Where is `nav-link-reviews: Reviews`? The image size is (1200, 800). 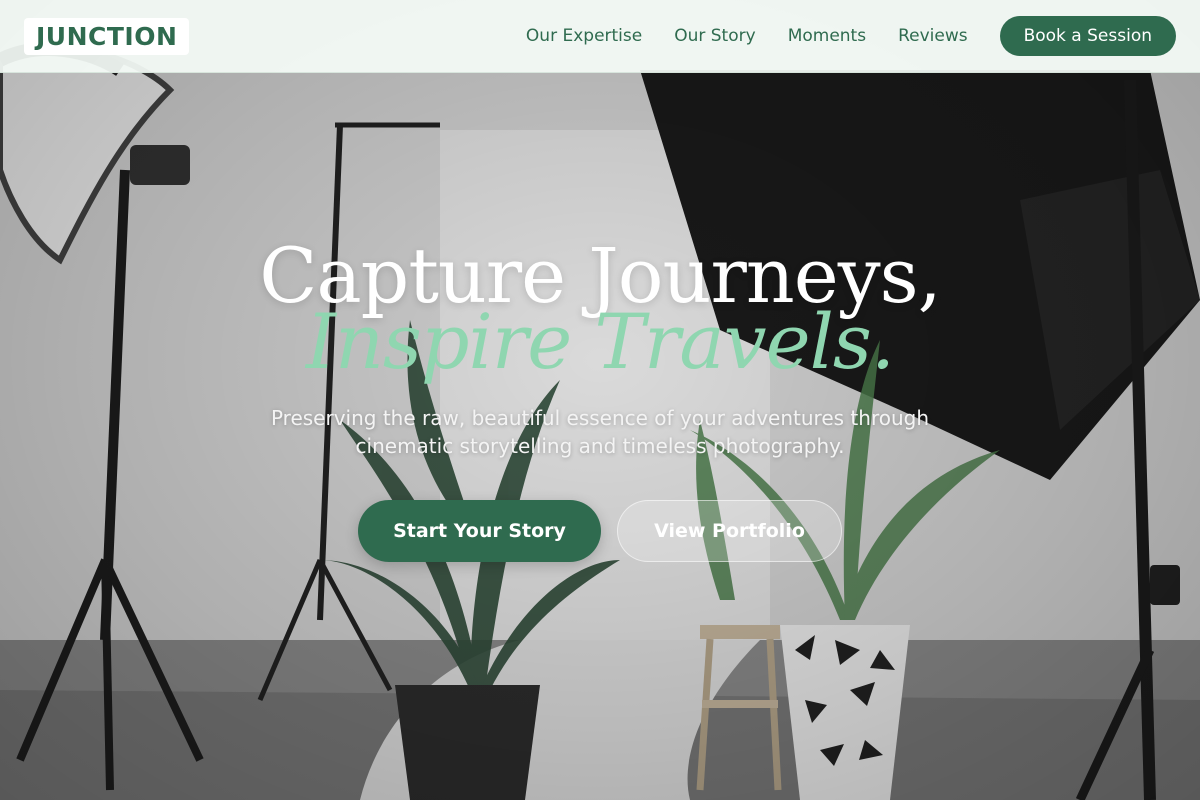
nav-link-reviews: Reviews is located at coordinates (933, 36).